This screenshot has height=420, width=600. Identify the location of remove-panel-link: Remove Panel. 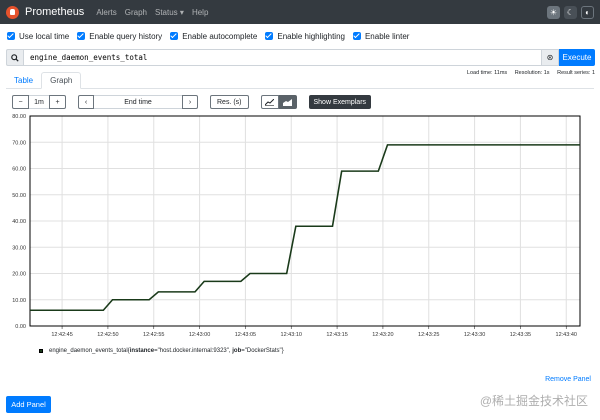
(568, 379).